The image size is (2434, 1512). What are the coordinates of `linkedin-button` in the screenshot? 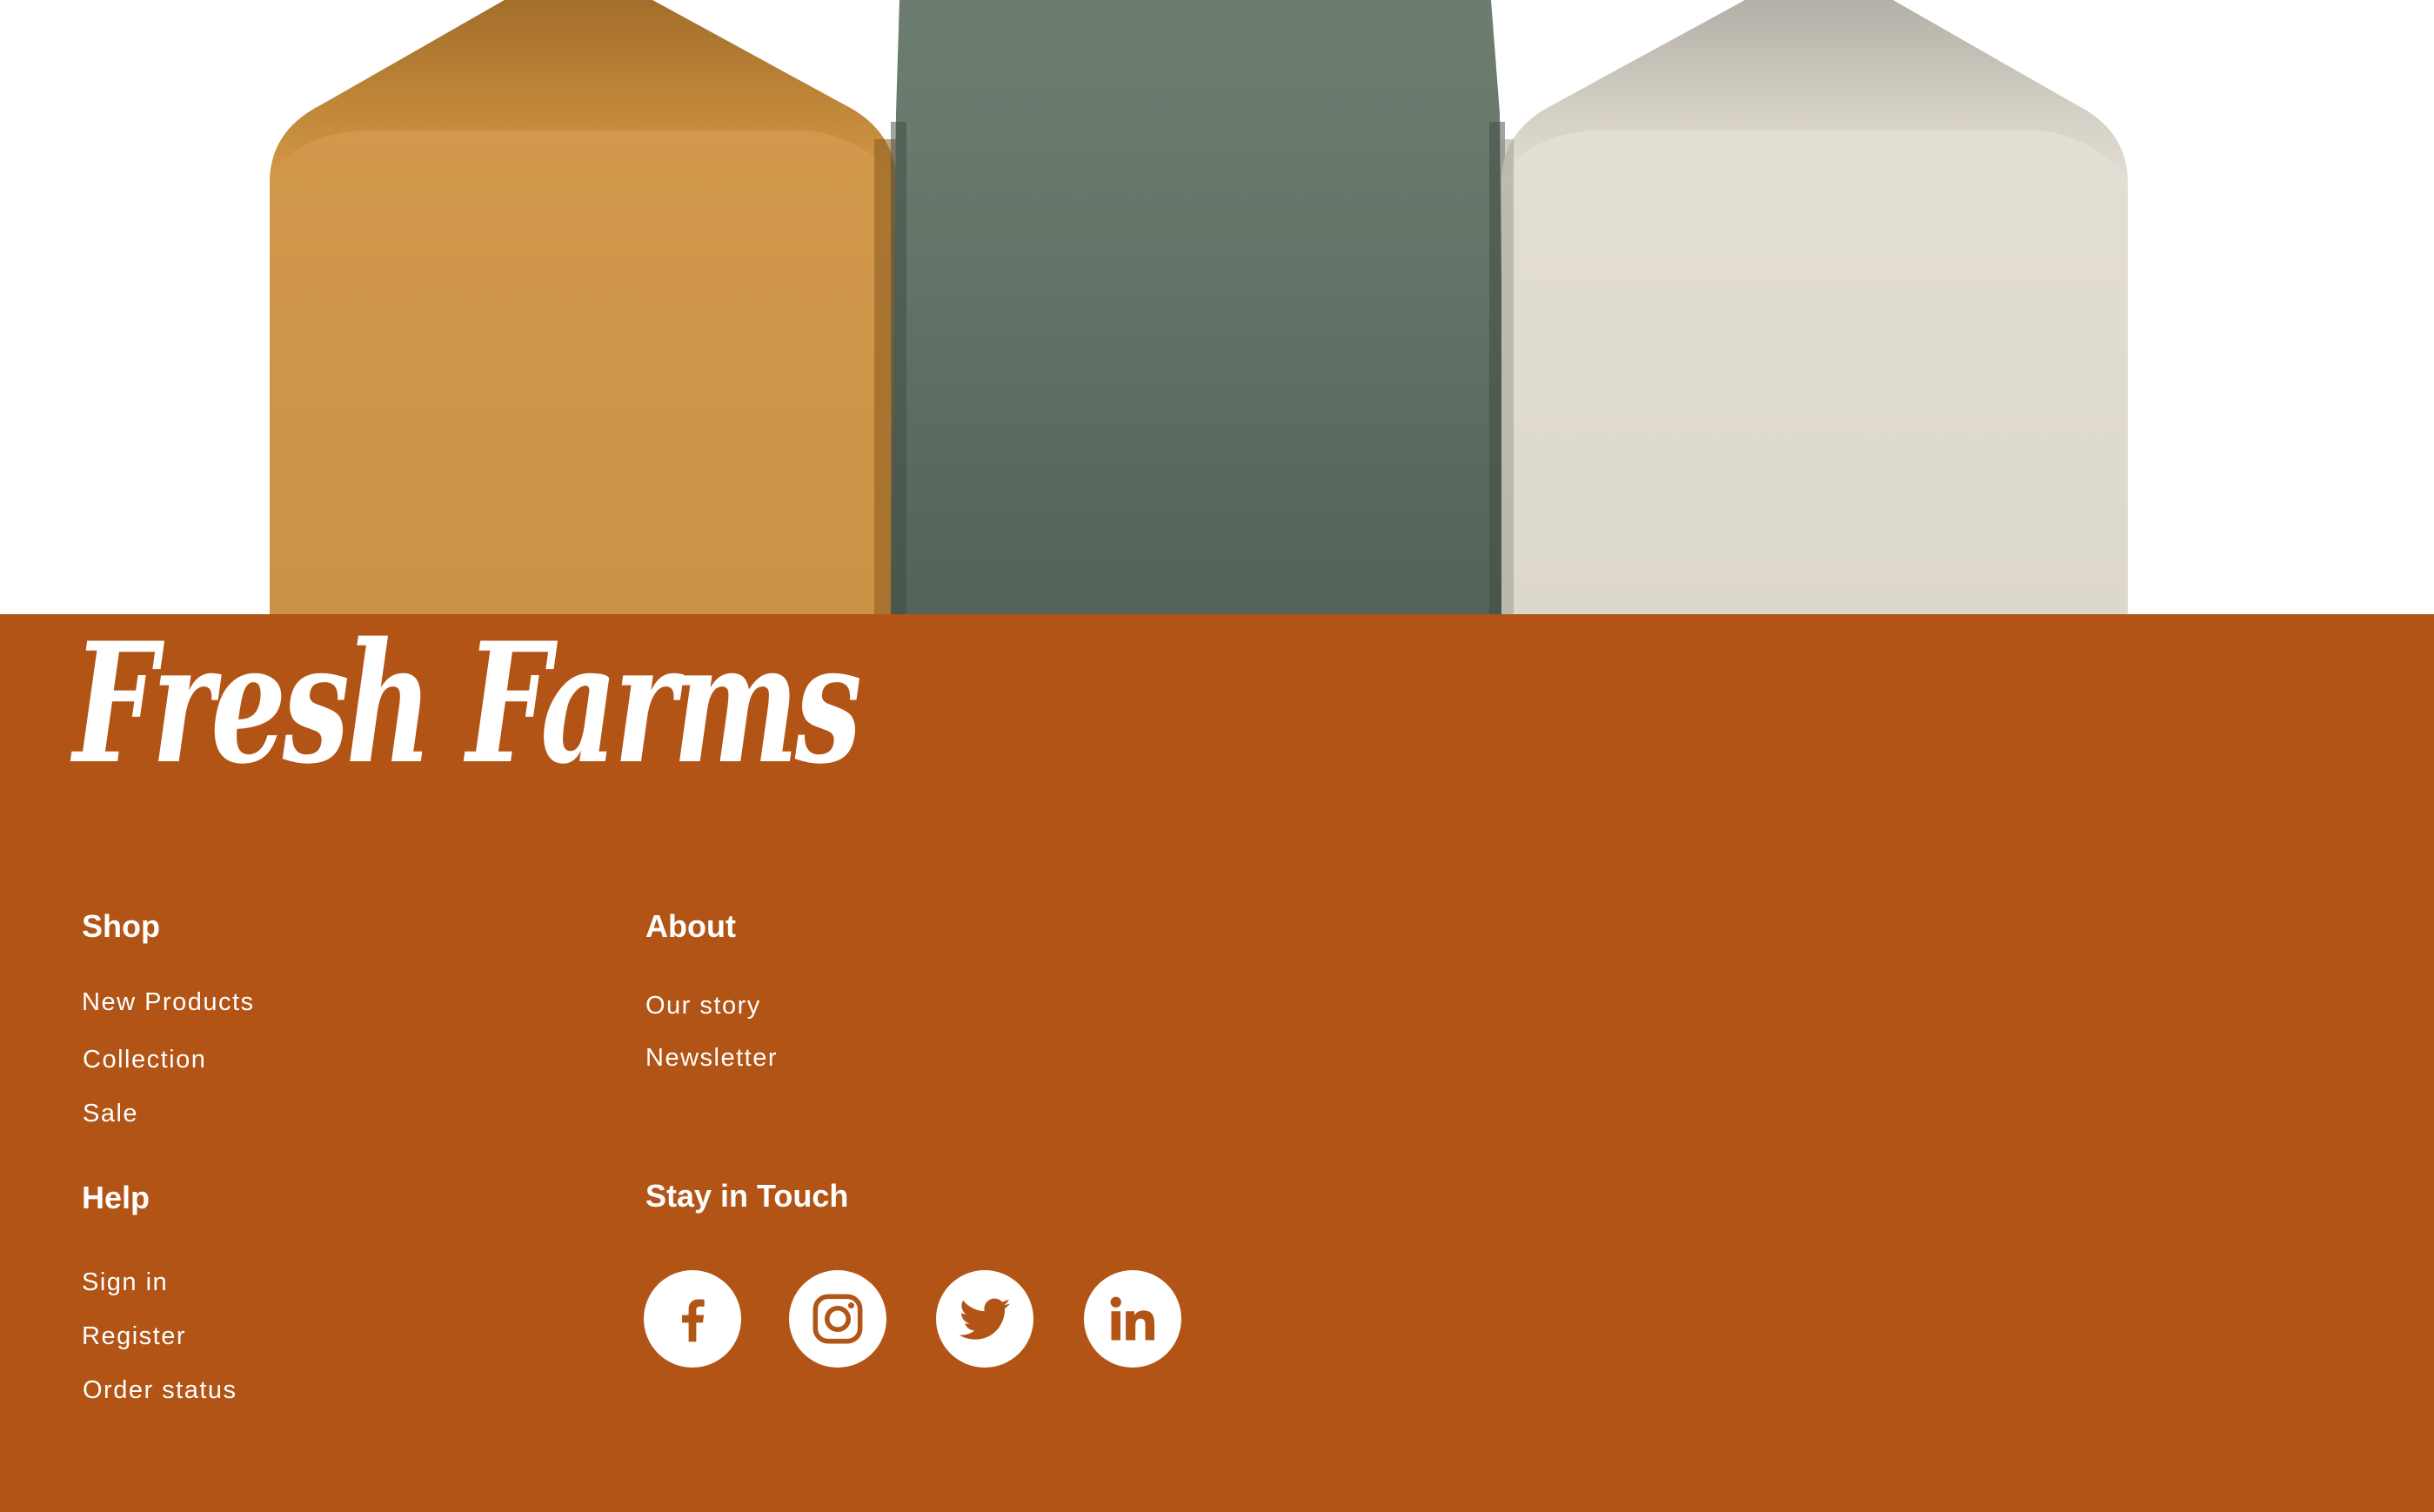 It's located at (1132, 1319).